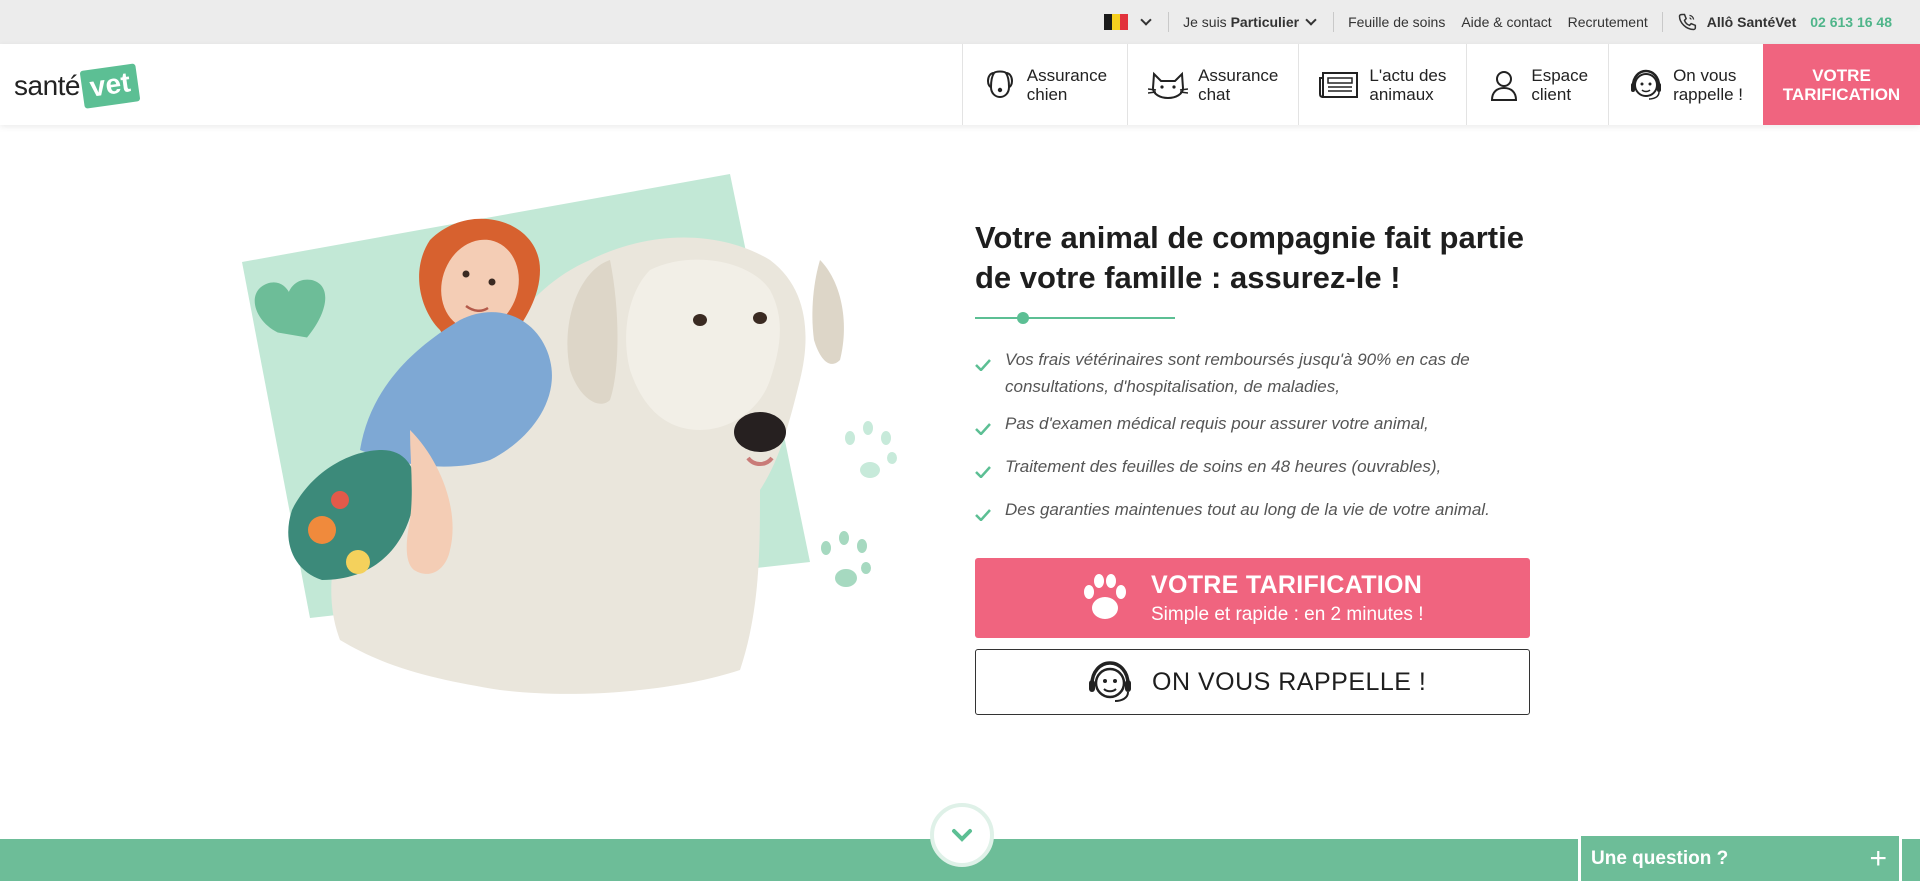 The width and height of the screenshot is (1920, 881). I want to click on question-chat-widget: Une question ? +, so click(1740, 857).